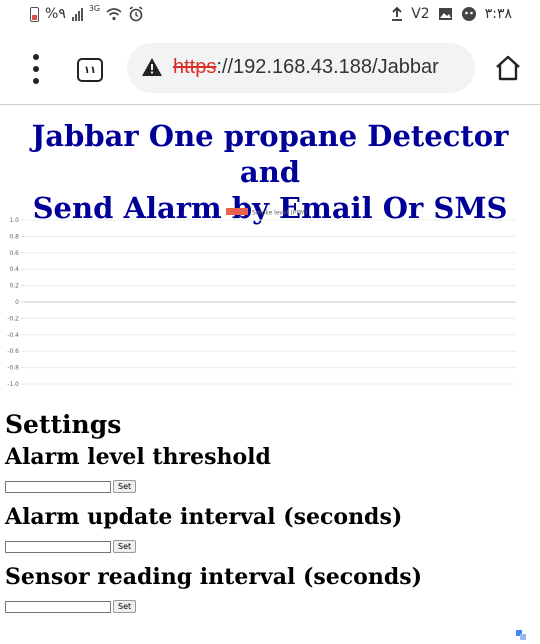  Describe the element at coordinates (445, 14) in the screenshot. I see `image-notification-icon` at that location.